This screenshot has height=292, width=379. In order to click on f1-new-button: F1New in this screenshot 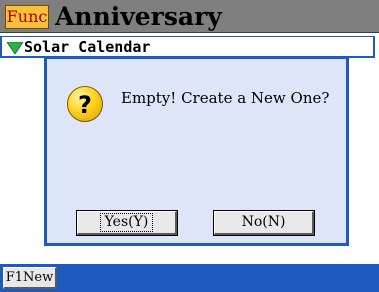, I will do `click(30, 278)`.